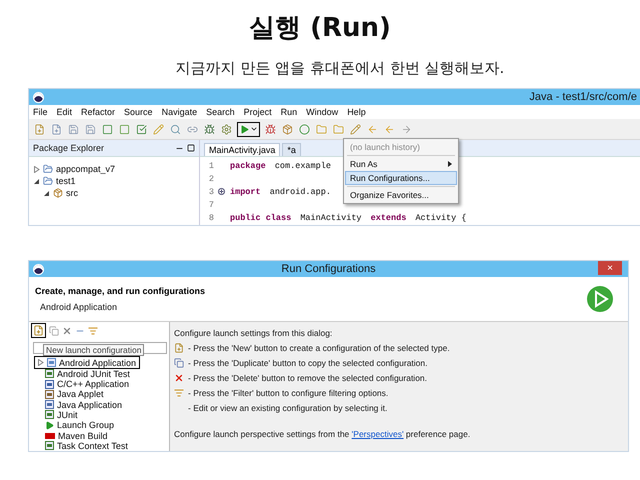 Image resolution: width=640 pixels, height=480 pixels. What do you see at coordinates (211, 217) in the screenshot?
I see `line-number: 8` at bounding box center [211, 217].